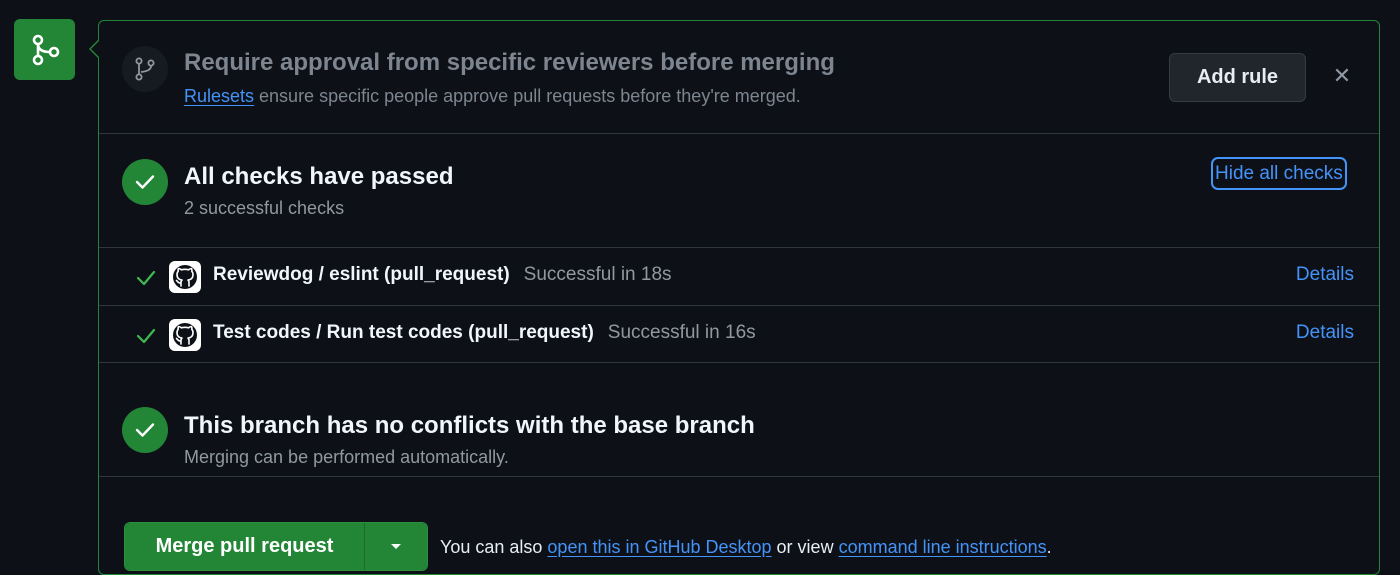 The width and height of the screenshot is (1400, 575). Describe the element at coordinates (681, 332) in the screenshot. I see `check-status: Successful in 16s` at that location.